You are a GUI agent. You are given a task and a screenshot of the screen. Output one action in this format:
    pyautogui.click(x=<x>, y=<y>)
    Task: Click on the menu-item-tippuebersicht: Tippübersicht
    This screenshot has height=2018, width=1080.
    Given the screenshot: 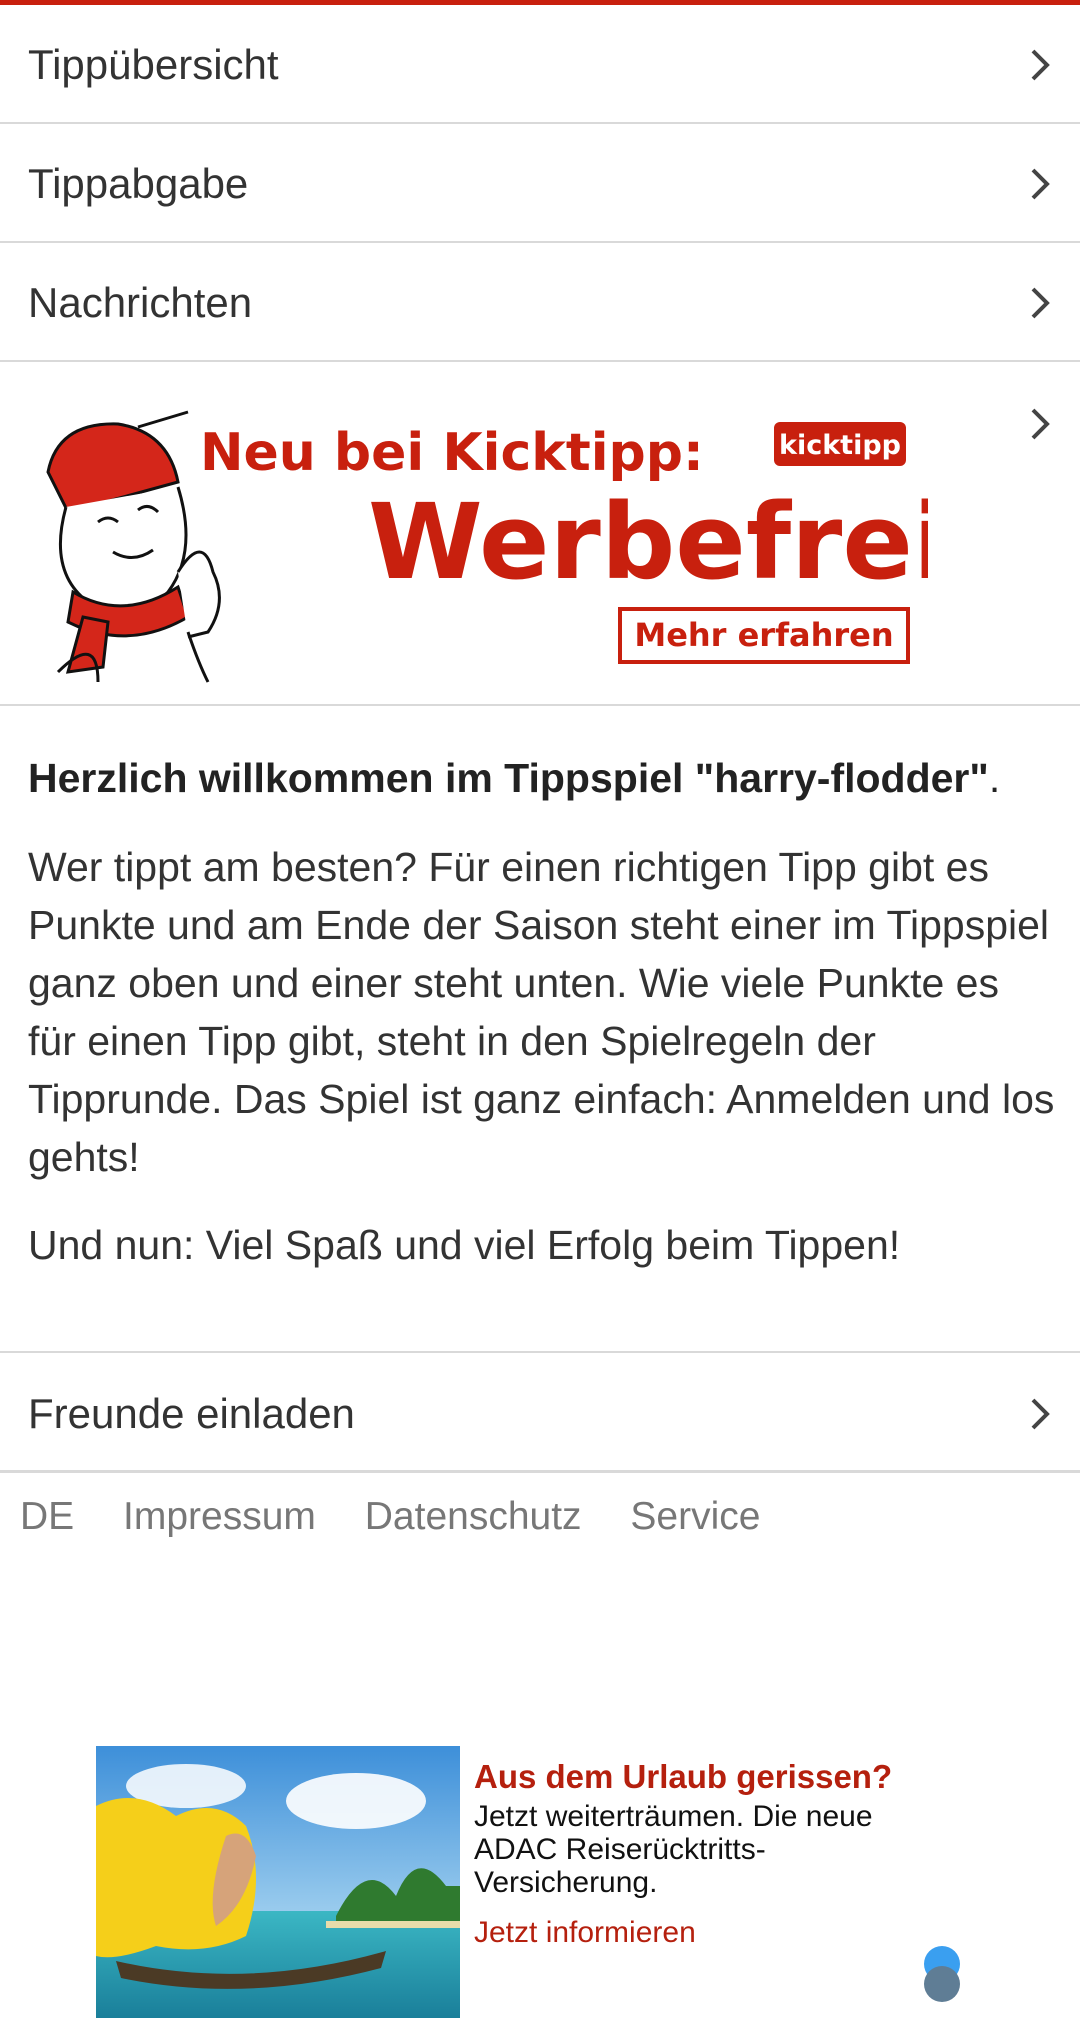 What is the action you would take?
    pyautogui.click(x=540, y=64)
    